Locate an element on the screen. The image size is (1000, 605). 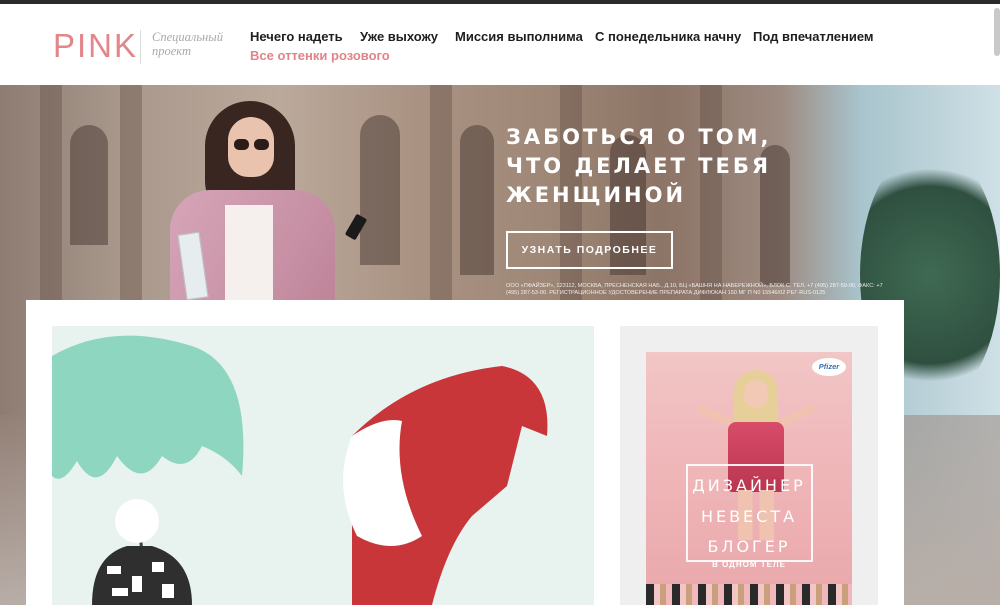
nav-item-missiya-vypolnima: Миссия выполнима is located at coordinates (519, 36).